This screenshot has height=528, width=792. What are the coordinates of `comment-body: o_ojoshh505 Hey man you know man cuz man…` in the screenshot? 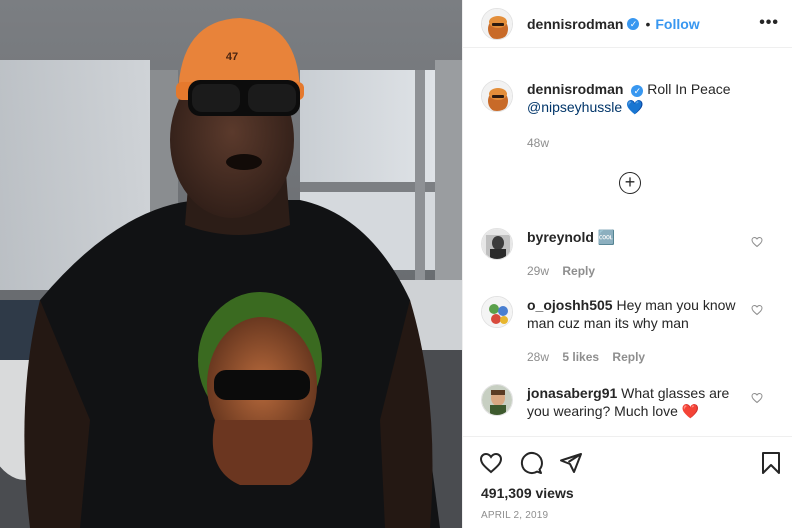 It's located at (641, 331).